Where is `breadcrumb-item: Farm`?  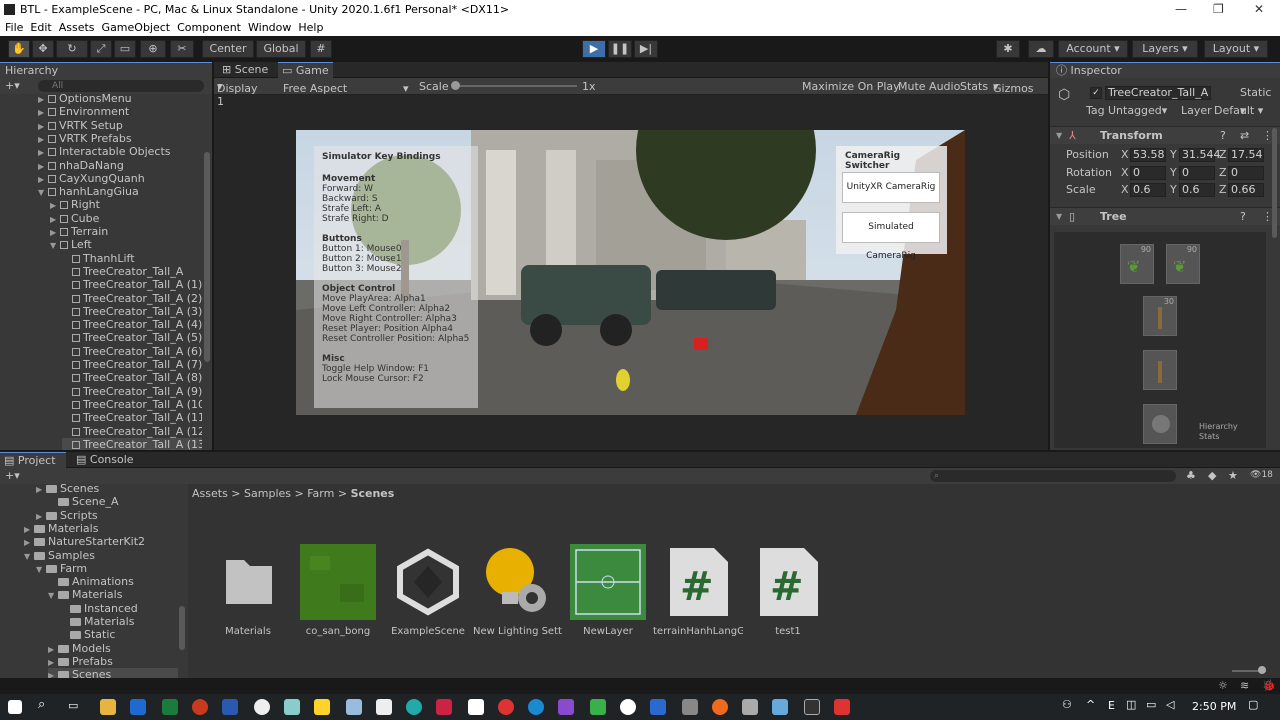
breadcrumb-item: Farm is located at coordinates (320, 493).